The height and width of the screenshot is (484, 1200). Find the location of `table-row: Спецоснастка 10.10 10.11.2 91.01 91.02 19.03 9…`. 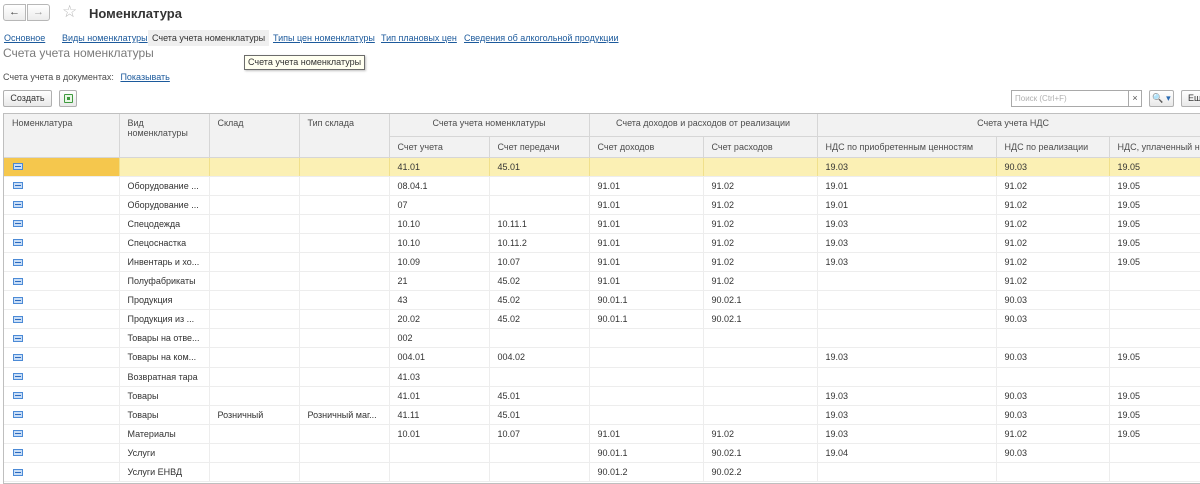

table-row: Спецоснастка 10.10 10.11.2 91.01 91.02 19.03 9… is located at coordinates (602, 243).